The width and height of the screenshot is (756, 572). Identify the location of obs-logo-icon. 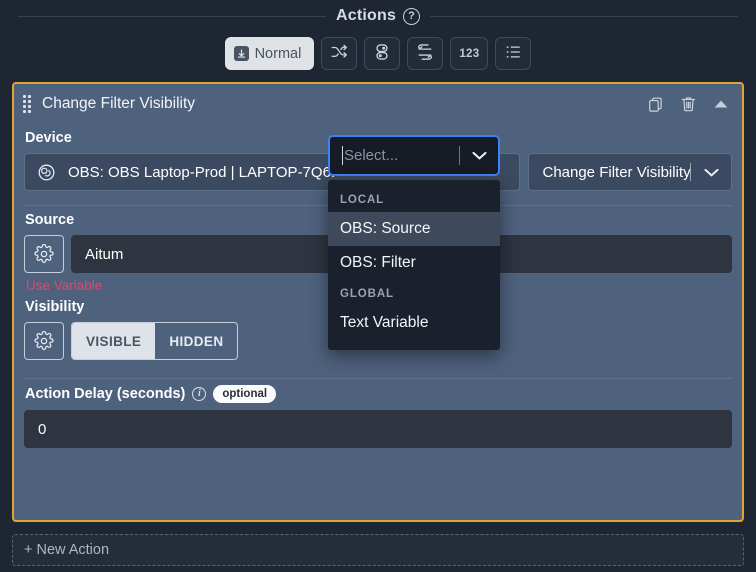
(46, 172).